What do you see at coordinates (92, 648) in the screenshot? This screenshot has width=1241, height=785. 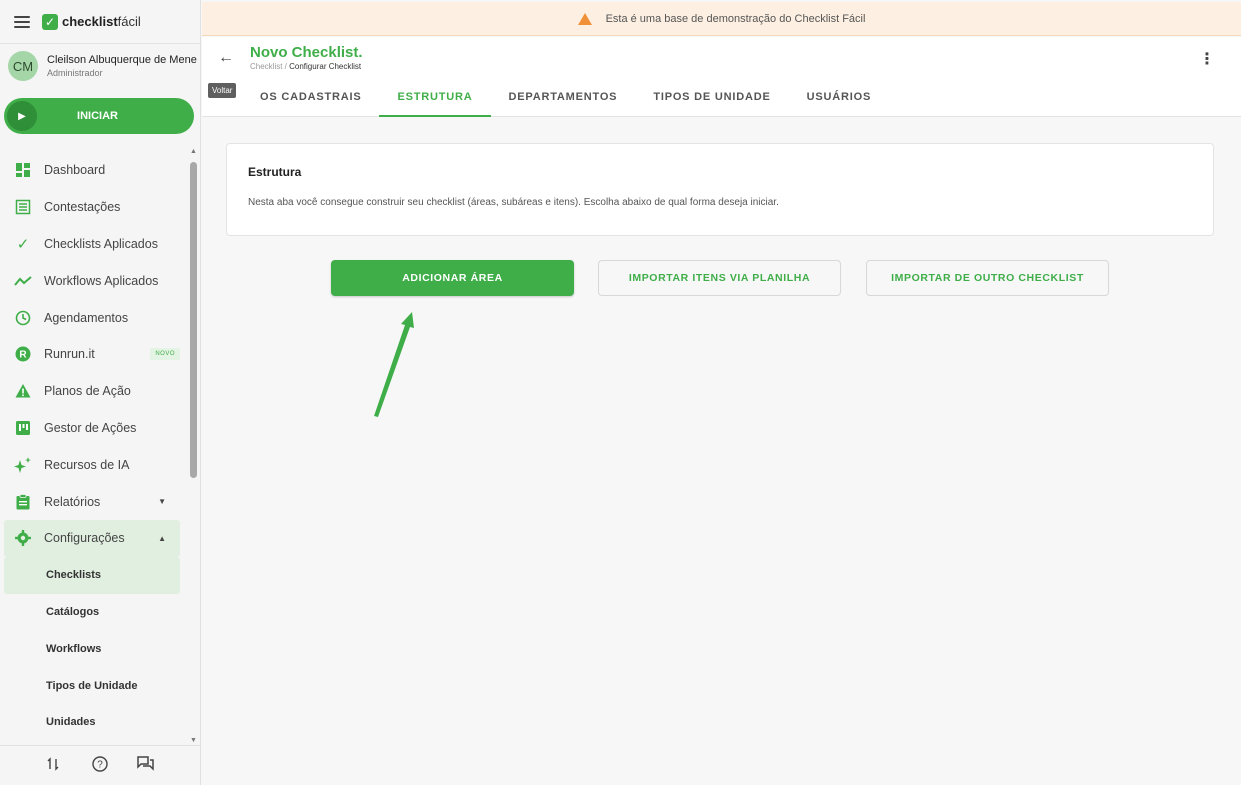 I see `submenu-item-workflows: Workflows` at bounding box center [92, 648].